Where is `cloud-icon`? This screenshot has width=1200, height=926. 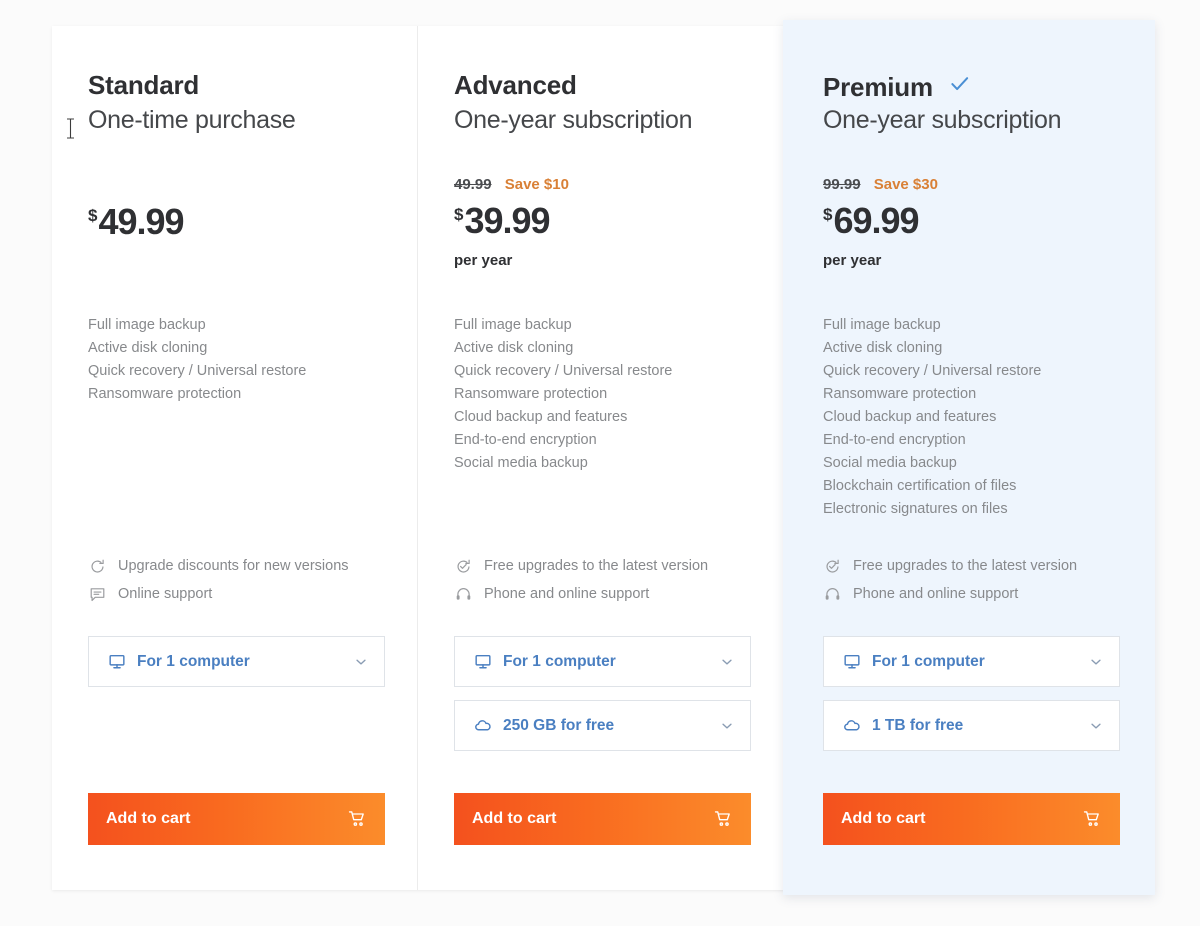
cloud-icon is located at coordinates (483, 726).